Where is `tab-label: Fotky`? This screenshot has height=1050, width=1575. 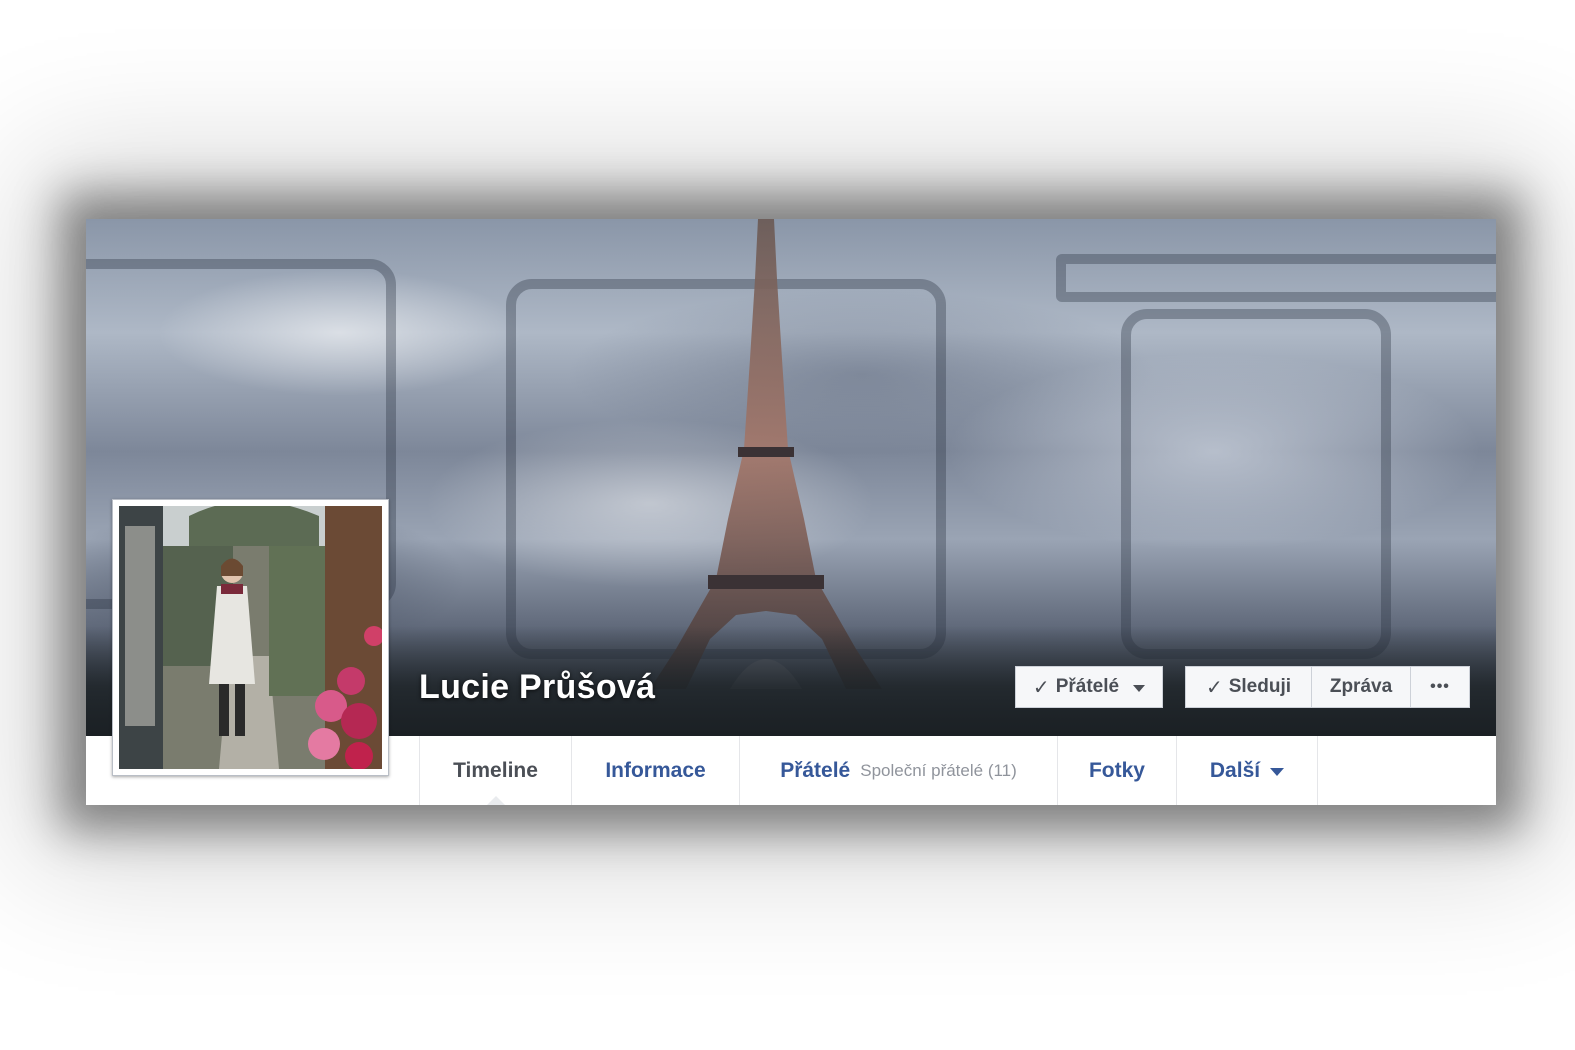 tab-label: Fotky is located at coordinates (1116, 770).